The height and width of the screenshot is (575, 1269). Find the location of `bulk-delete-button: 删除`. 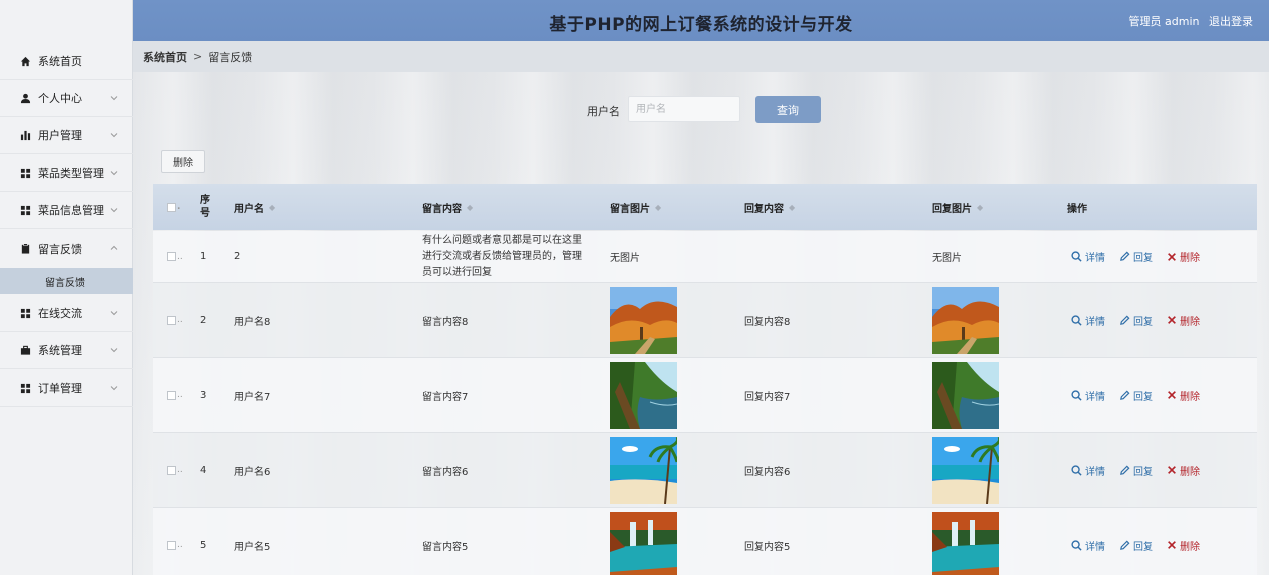

bulk-delete-button: 删除 is located at coordinates (183, 161).